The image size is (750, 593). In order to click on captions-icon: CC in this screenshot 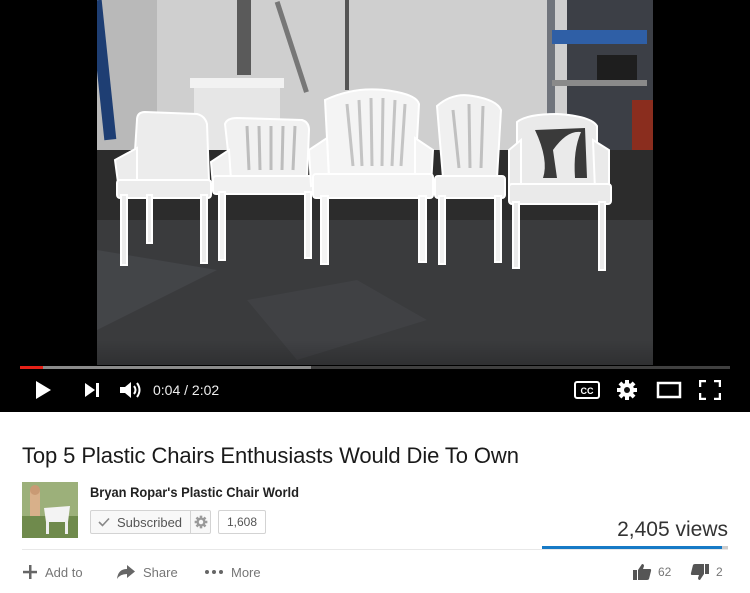, I will do `click(587, 390)`.